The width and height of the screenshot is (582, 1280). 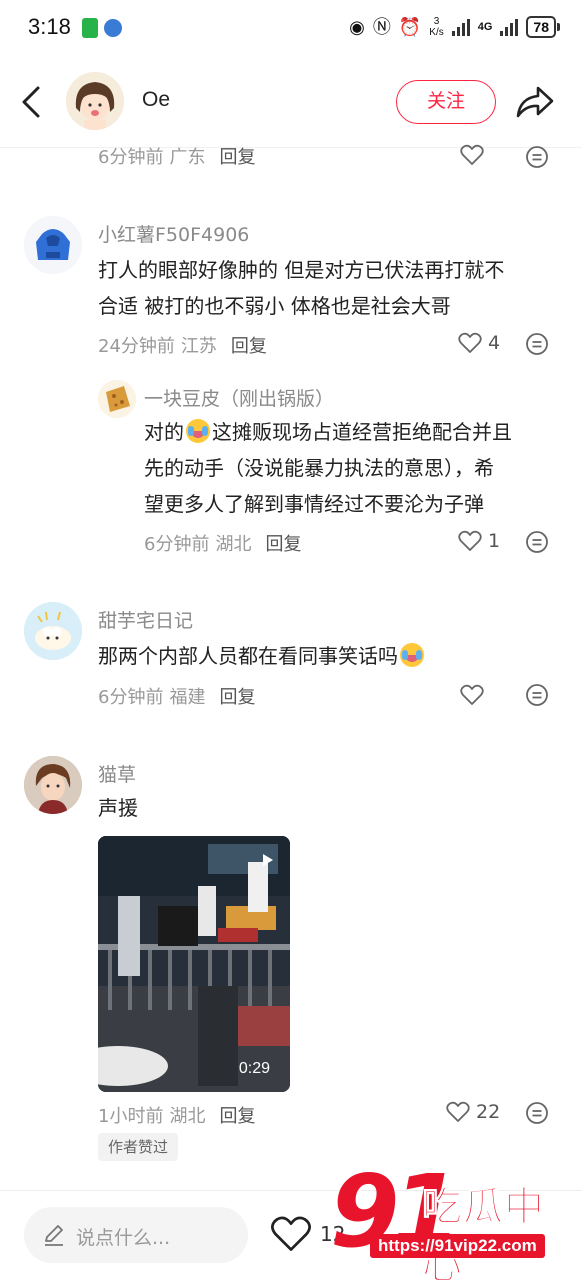 What do you see at coordinates (291, 29) in the screenshot?
I see `status-bar: 3:18 ◉ Ⓝ ⏰ 3 K/s 4G 78` at bounding box center [291, 29].